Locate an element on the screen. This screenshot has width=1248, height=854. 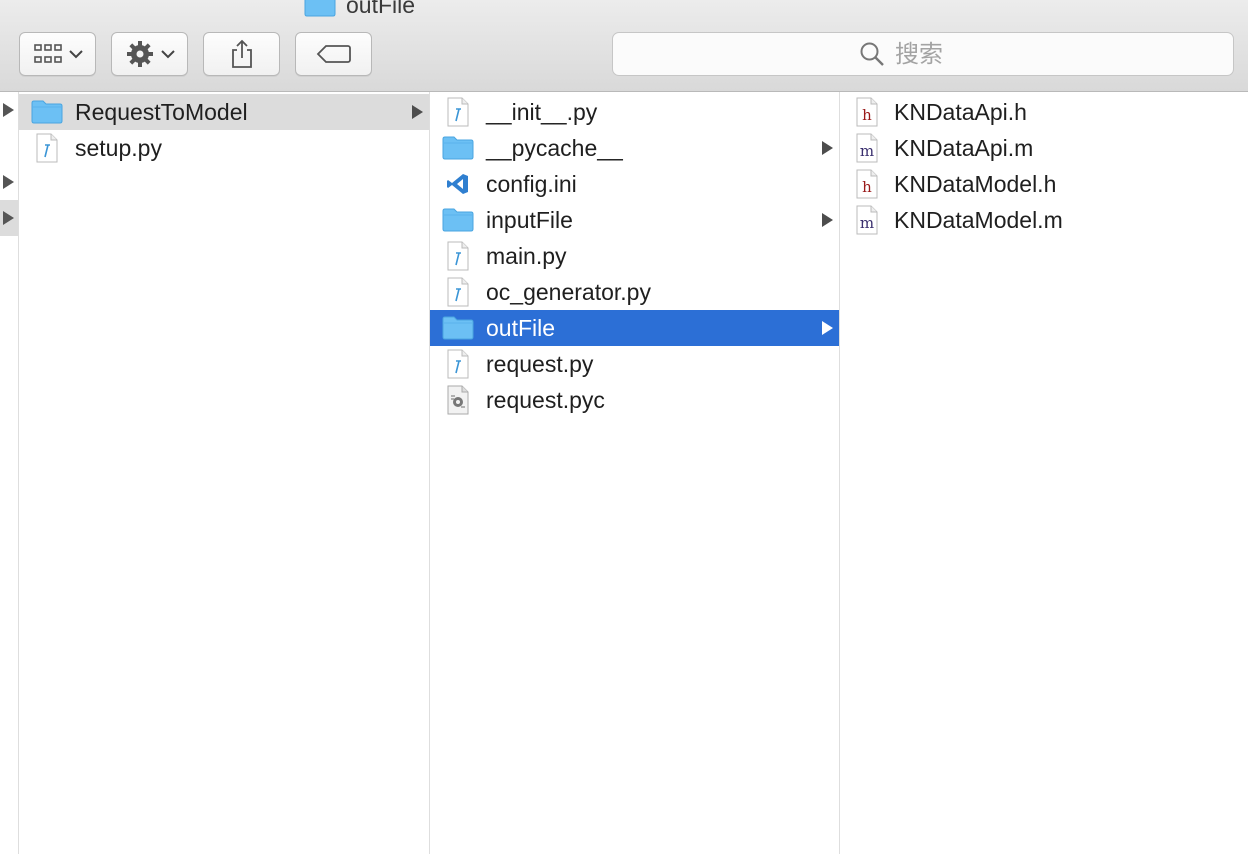
list-item-file: m KNDataModel.m is located at coordinates (1044, 220).